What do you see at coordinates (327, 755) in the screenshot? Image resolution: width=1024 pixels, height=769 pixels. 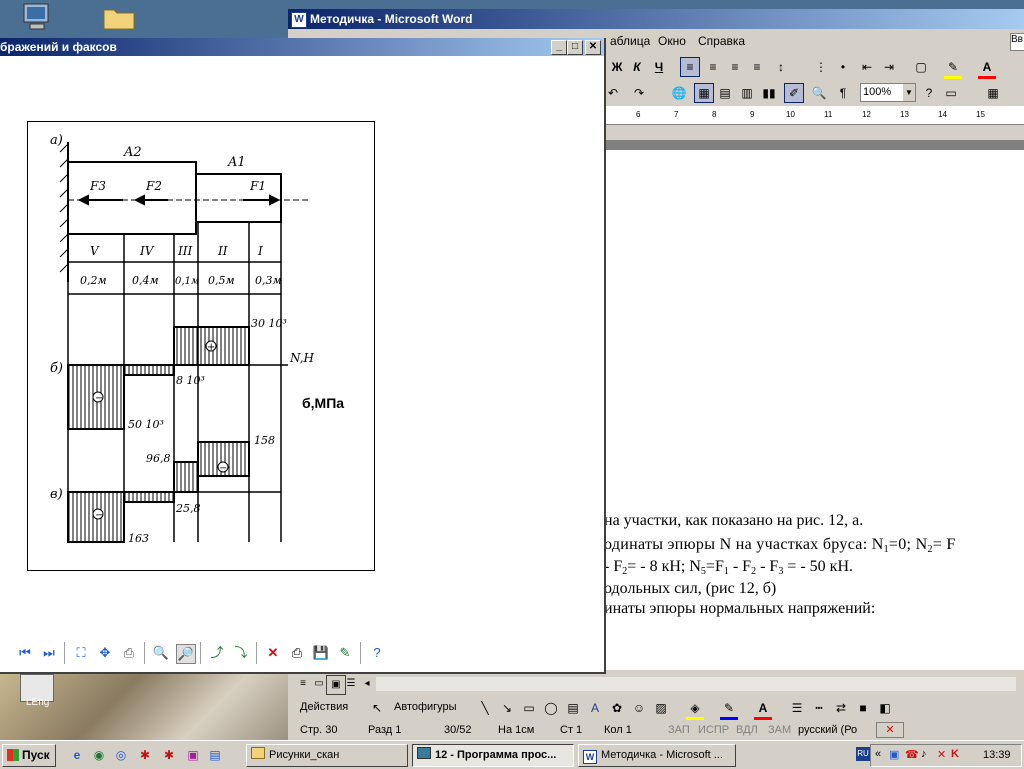 I see `task-folder: Рисунки_скан` at bounding box center [327, 755].